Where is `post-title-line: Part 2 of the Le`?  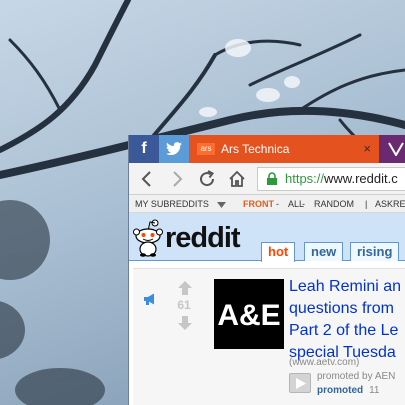
post-title-line: Part 2 of the Le is located at coordinates (344, 330).